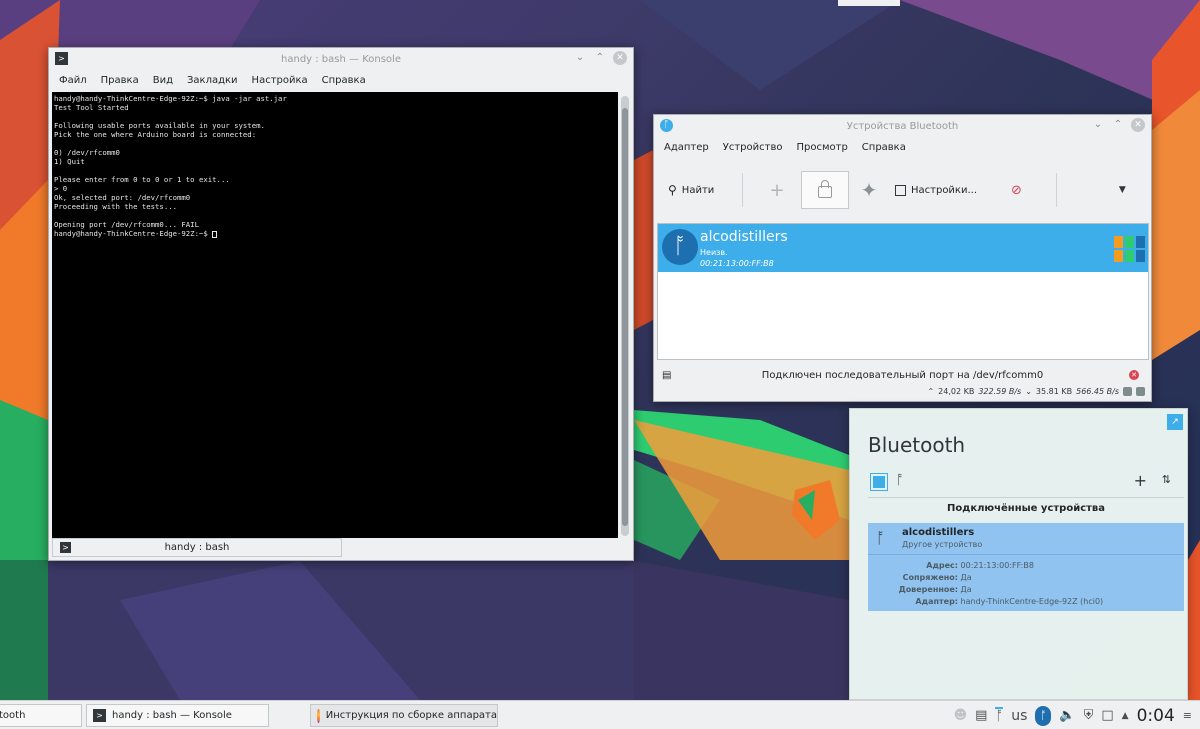  I want to click on configure-icon: ⇅, so click(1166, 479).